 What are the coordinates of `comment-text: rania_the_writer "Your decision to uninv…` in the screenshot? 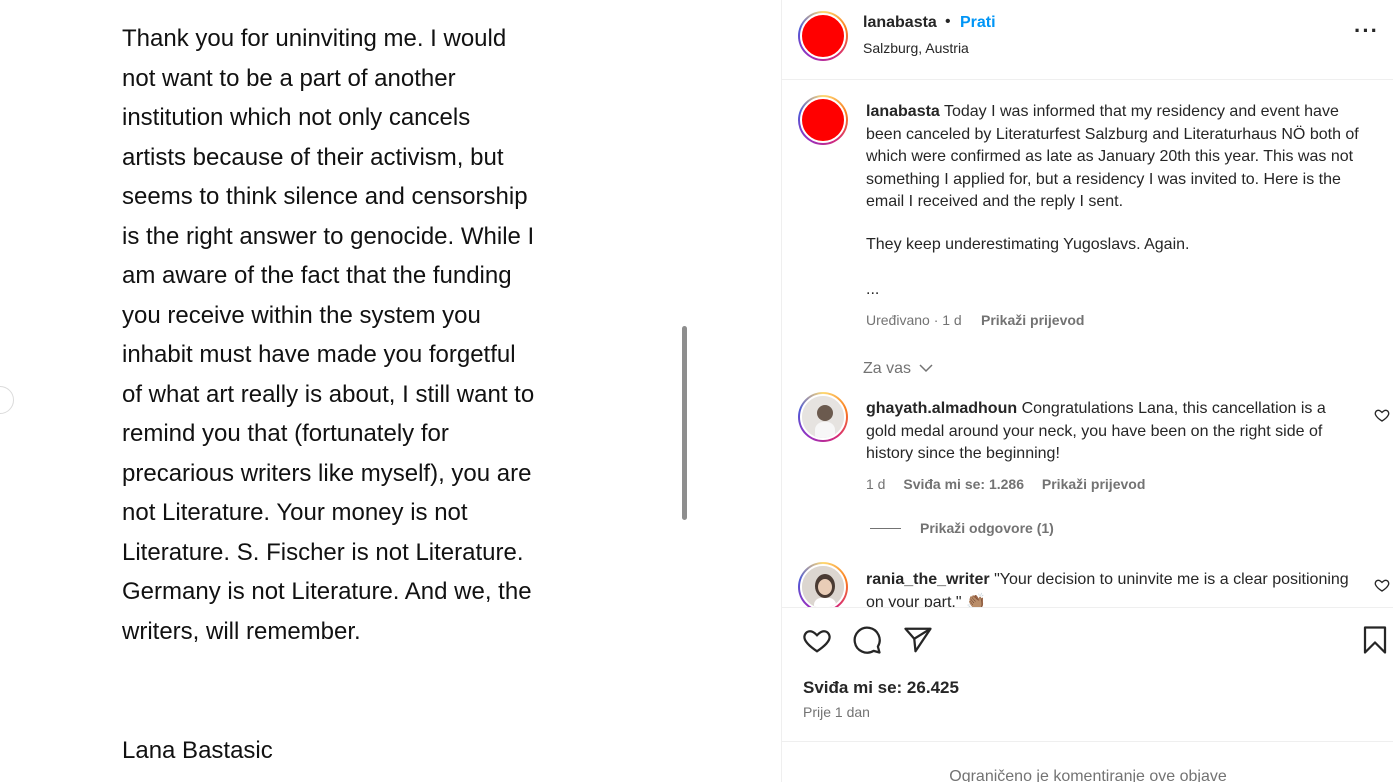 It's located at (1111, 588).